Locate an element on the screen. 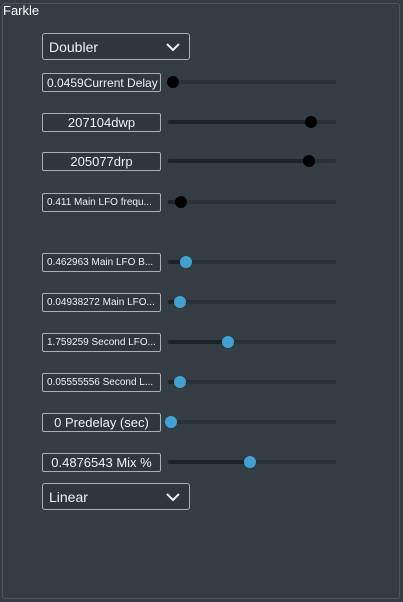 Image resolution: width=403 pixels, height=602 pixels. mix-label: 0.4876543 Mix % is located at coordinates (101, 462).